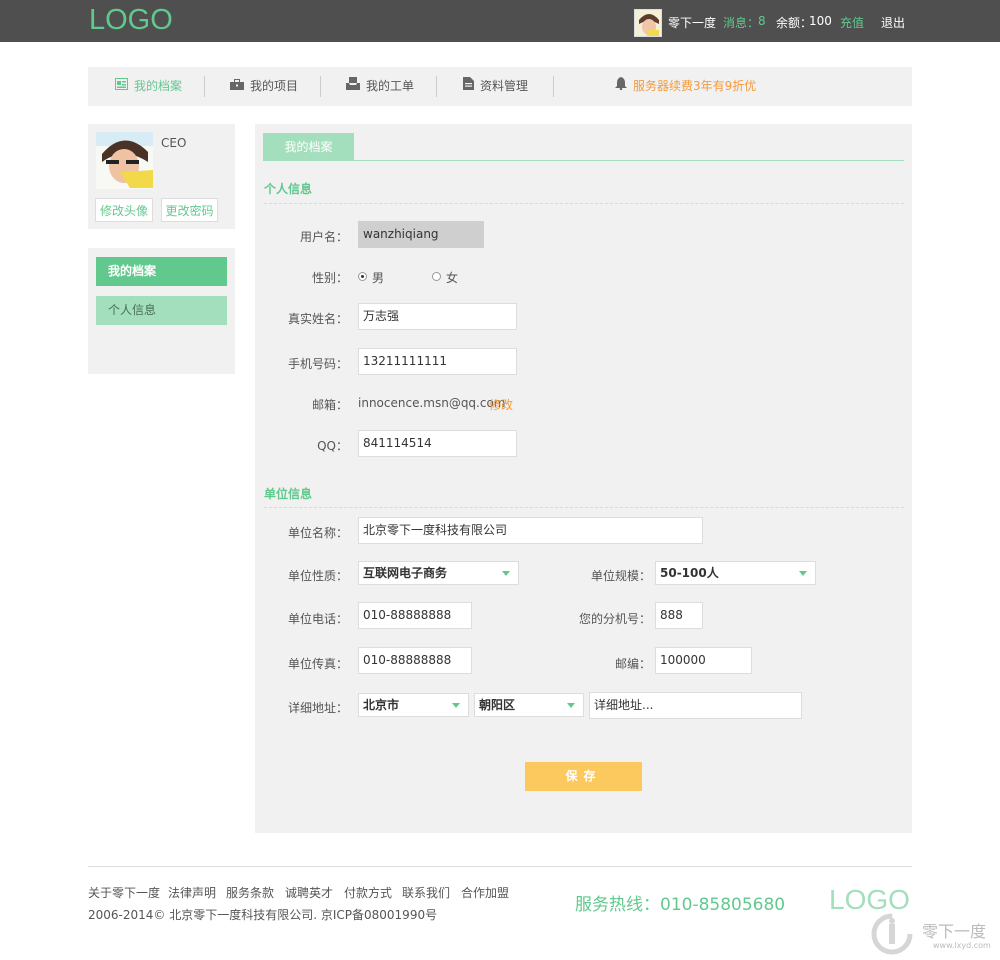 Image resolution: width=1000 pixels, height=960 pixels. What do you see at coordinates (415, 660) in the screenshot?
I see `fax-input: 010-88888888` at bounding box center [415, 660].